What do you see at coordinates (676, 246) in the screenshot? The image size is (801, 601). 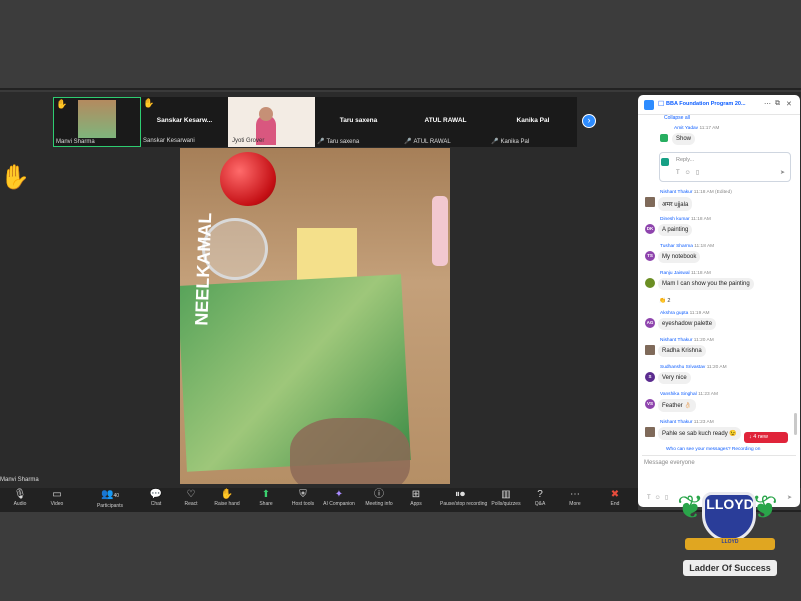 I see `sender-name: Tushar Sharma` at bounding box center [676, 246].